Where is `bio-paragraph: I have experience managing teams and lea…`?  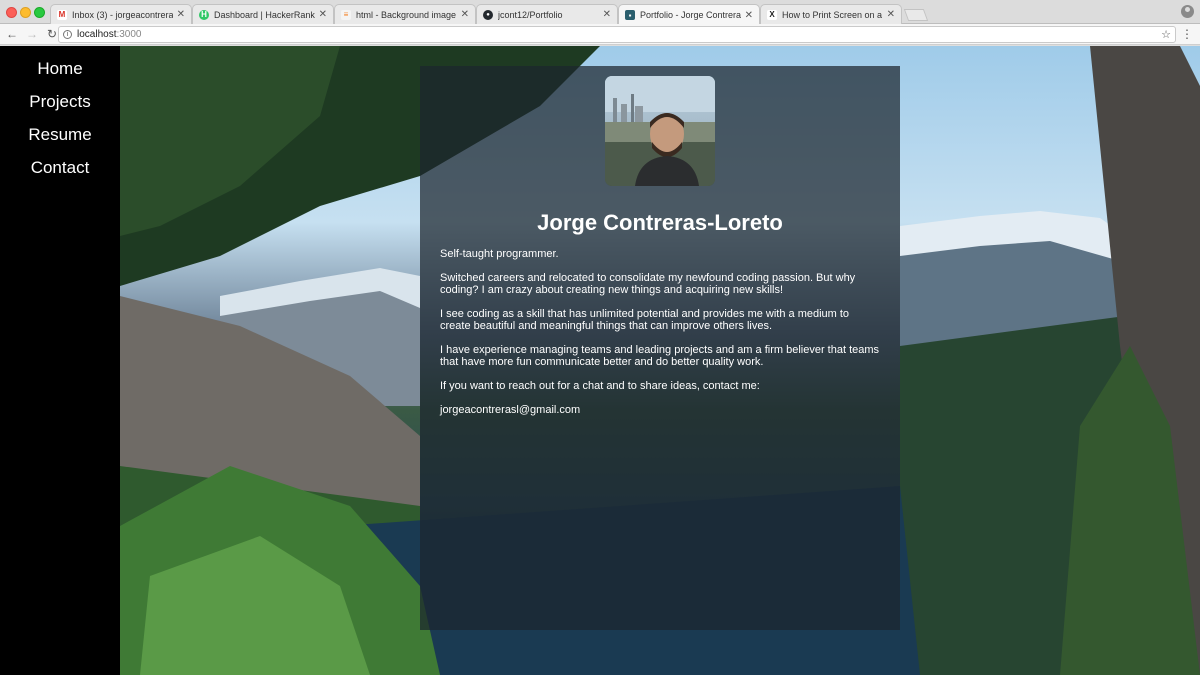
bio-paragraph: I have experience managing teams and lea… is located at coordinates (660, 356).